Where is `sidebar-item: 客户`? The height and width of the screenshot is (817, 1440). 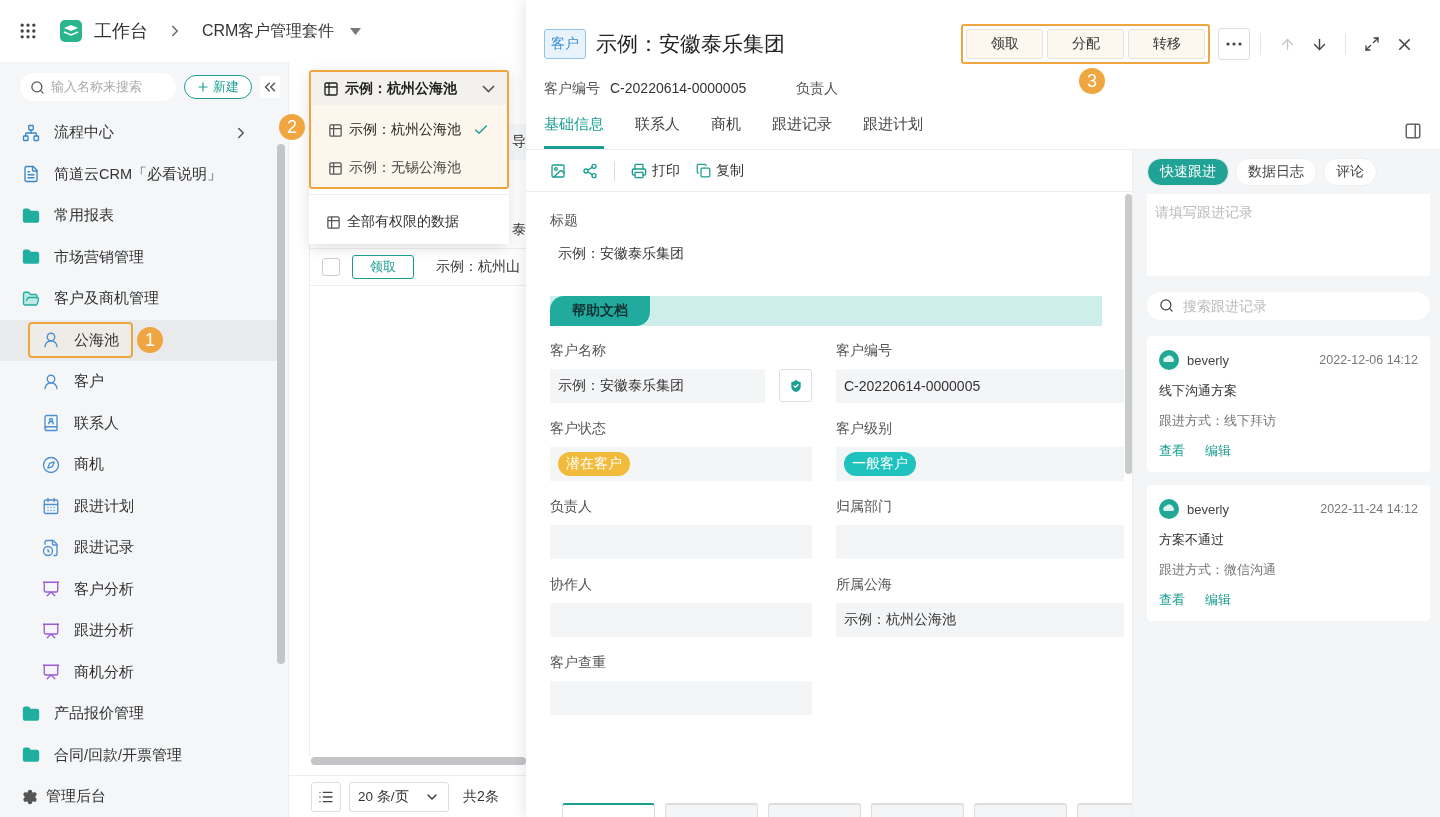 sidebar-item: 客户 is located at coordinates (140, 382).